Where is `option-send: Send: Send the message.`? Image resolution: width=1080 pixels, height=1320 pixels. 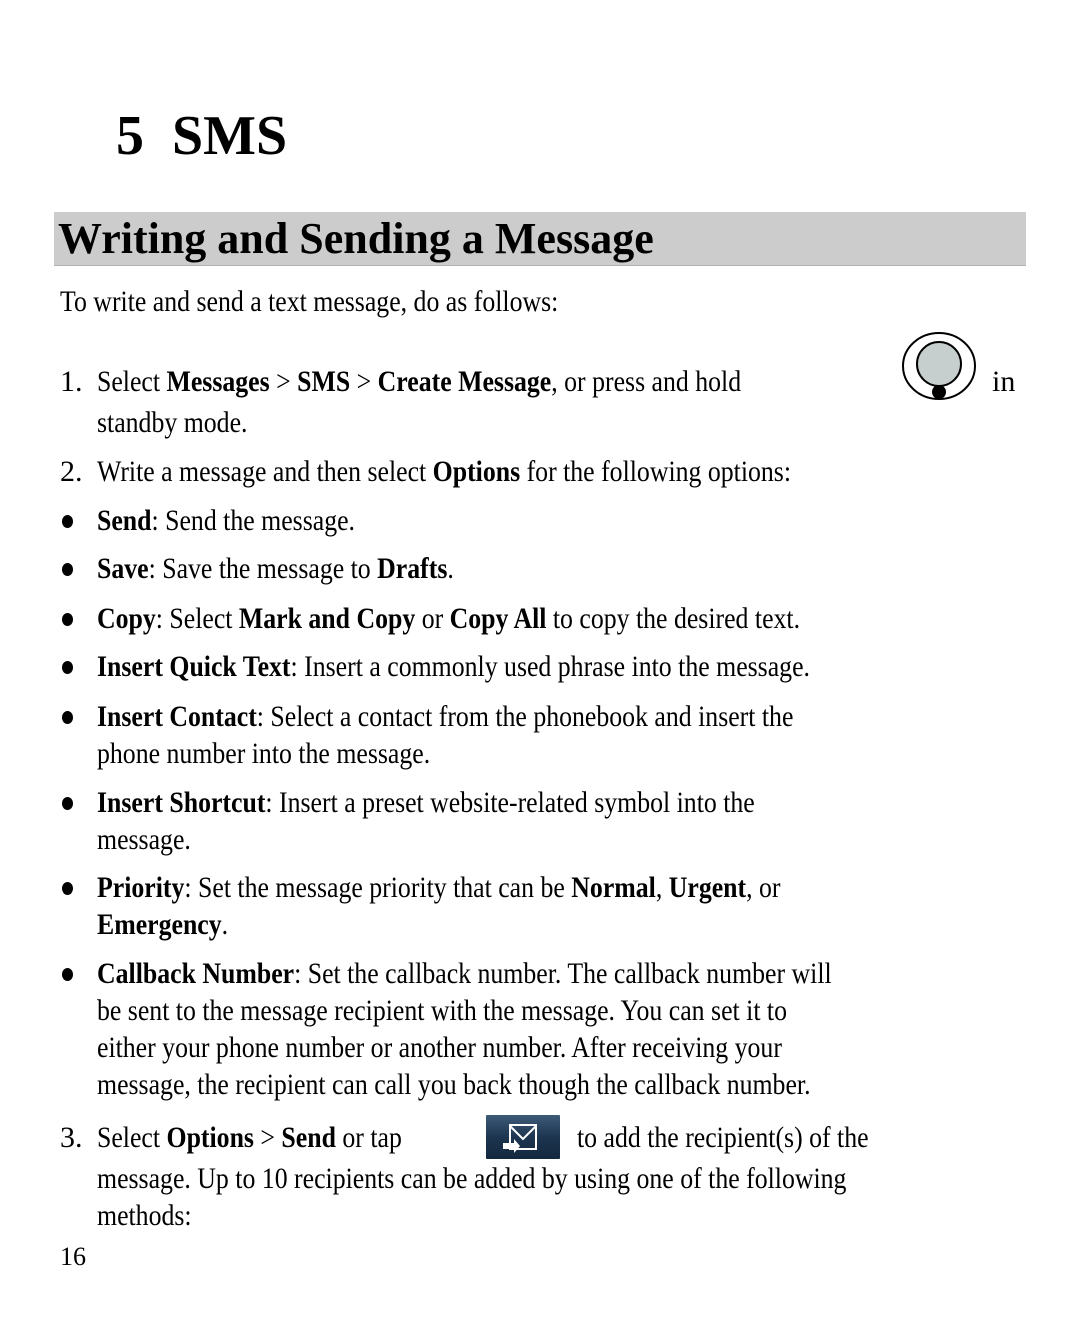 option-send: Send: Send the message. is located at coordinates (226, 520).